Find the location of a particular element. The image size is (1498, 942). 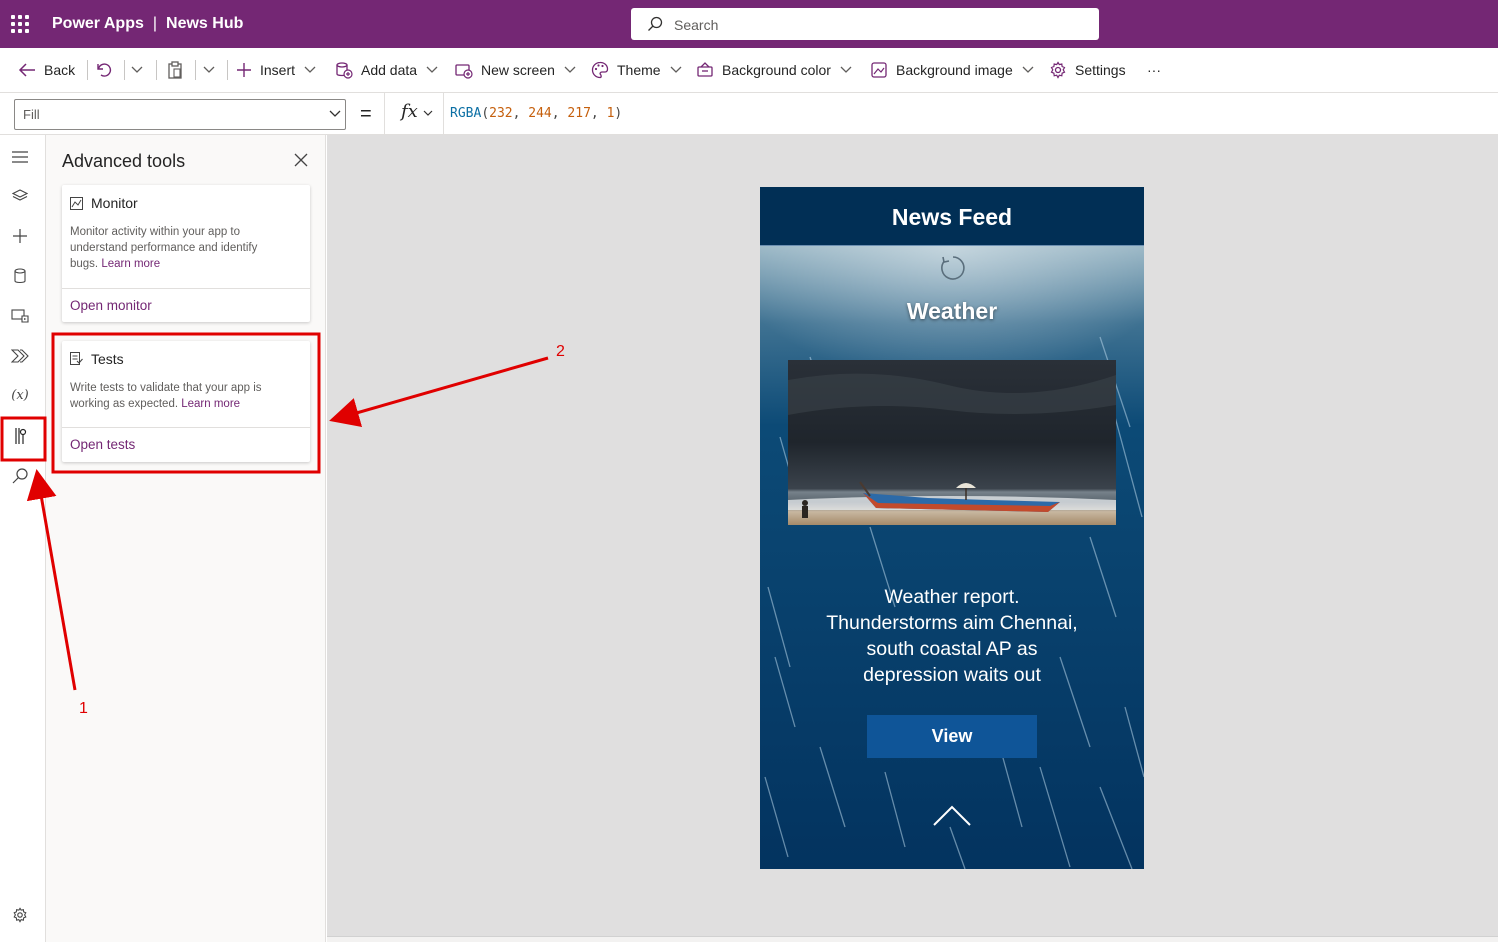

property-value: Fill is located at coordinates (31, 114).